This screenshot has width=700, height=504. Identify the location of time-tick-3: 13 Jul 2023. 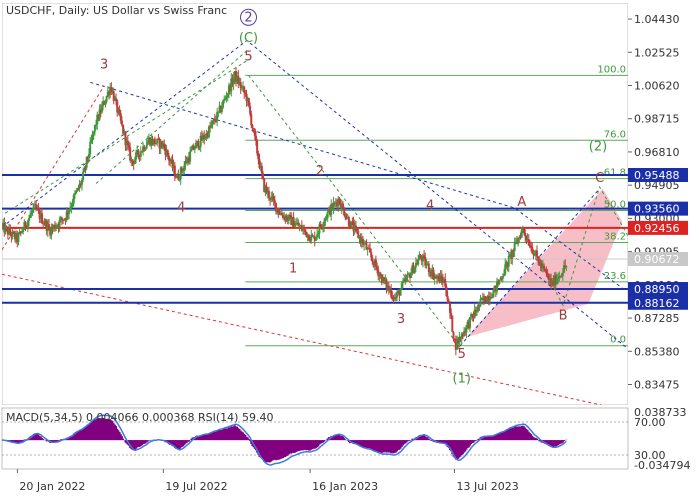
(487, 486).